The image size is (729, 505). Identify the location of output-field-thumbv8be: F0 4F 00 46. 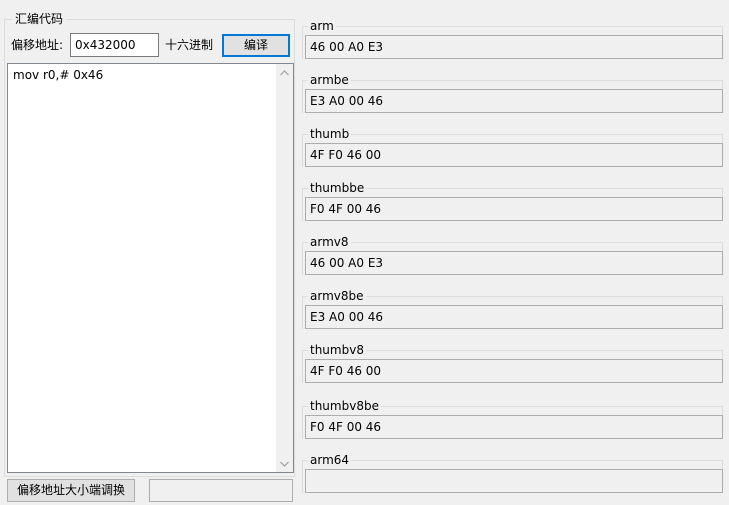
(514, 427).